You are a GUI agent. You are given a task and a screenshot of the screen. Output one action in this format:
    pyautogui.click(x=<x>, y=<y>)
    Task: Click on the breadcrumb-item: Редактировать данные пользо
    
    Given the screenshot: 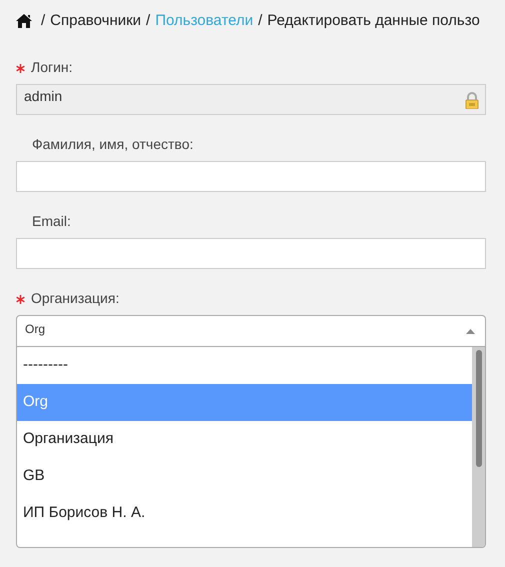 What is the action you would take?
    pyautogui.click(x=373, y=20)
    